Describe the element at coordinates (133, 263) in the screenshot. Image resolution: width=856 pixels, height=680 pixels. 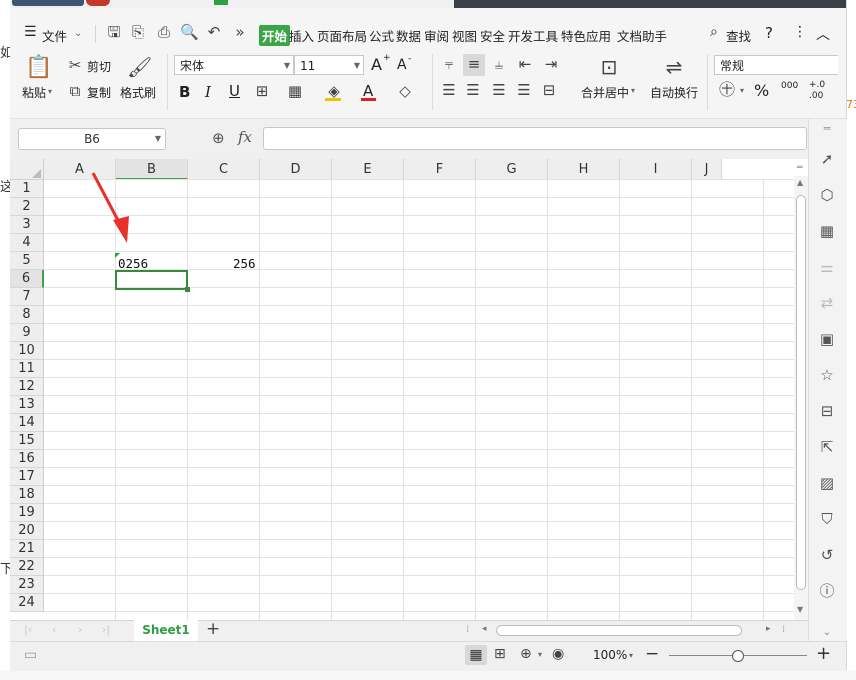
I see `cell-B5: 0256` at that location.